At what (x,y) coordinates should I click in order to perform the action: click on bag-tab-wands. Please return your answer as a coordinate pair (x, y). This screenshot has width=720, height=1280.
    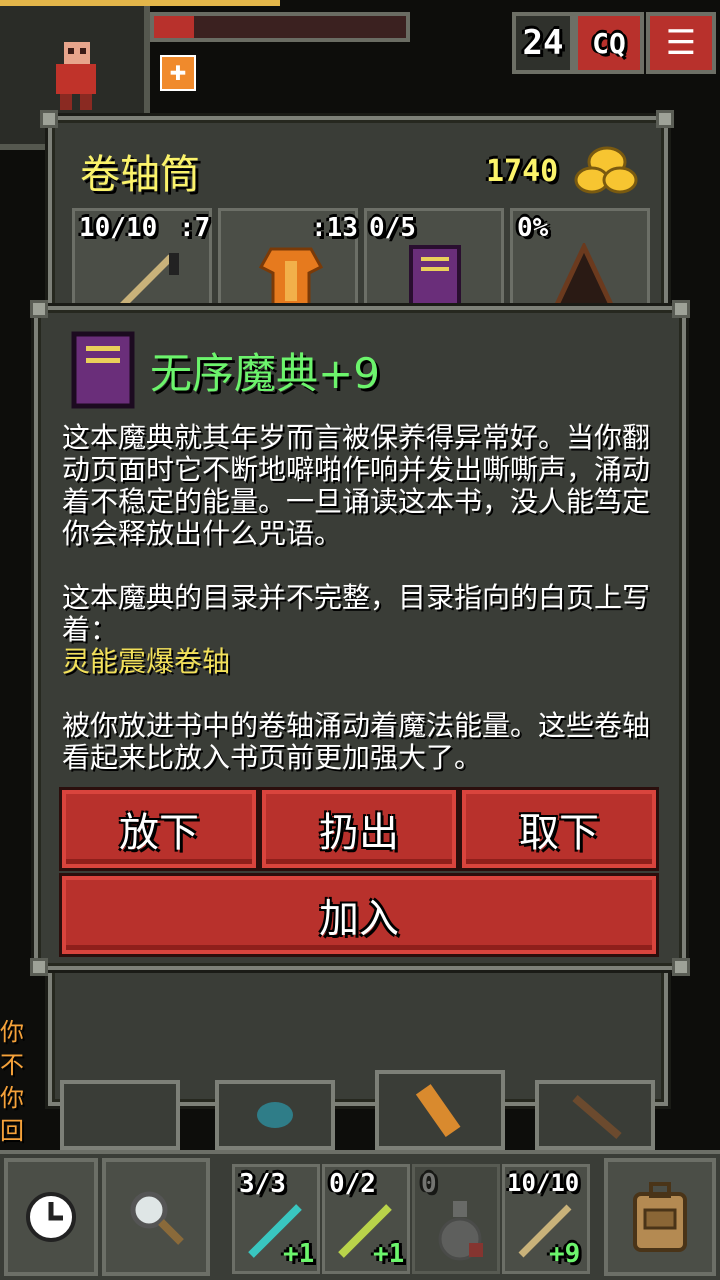
    Looking at the image, I should click on (595, 1115).